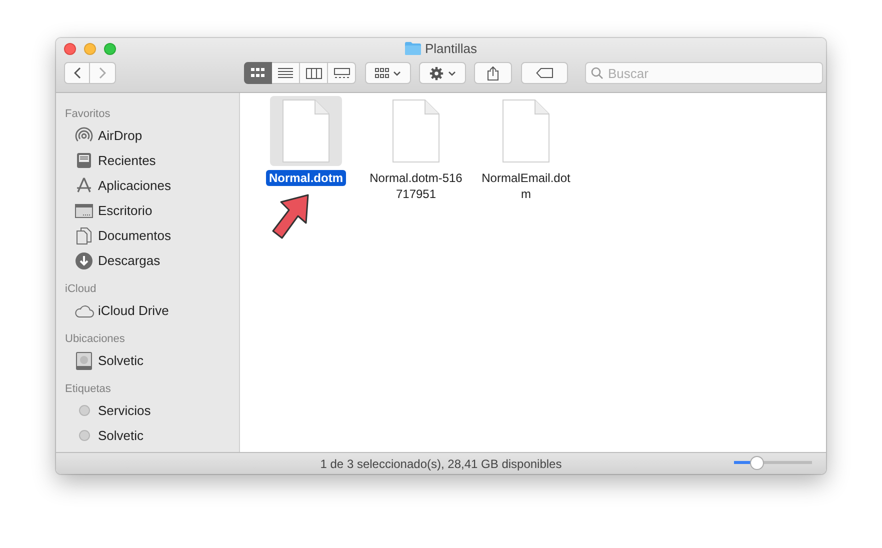 The width and height of the screenshot is (882, 548). I want to click on search-icon, so click(597, 73).